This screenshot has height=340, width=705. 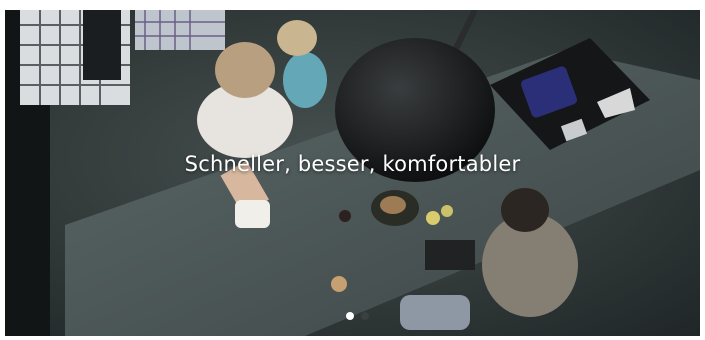 I want to click on hero-headline: Schneller, besser, komfortabler, so click(x=352, y=164).